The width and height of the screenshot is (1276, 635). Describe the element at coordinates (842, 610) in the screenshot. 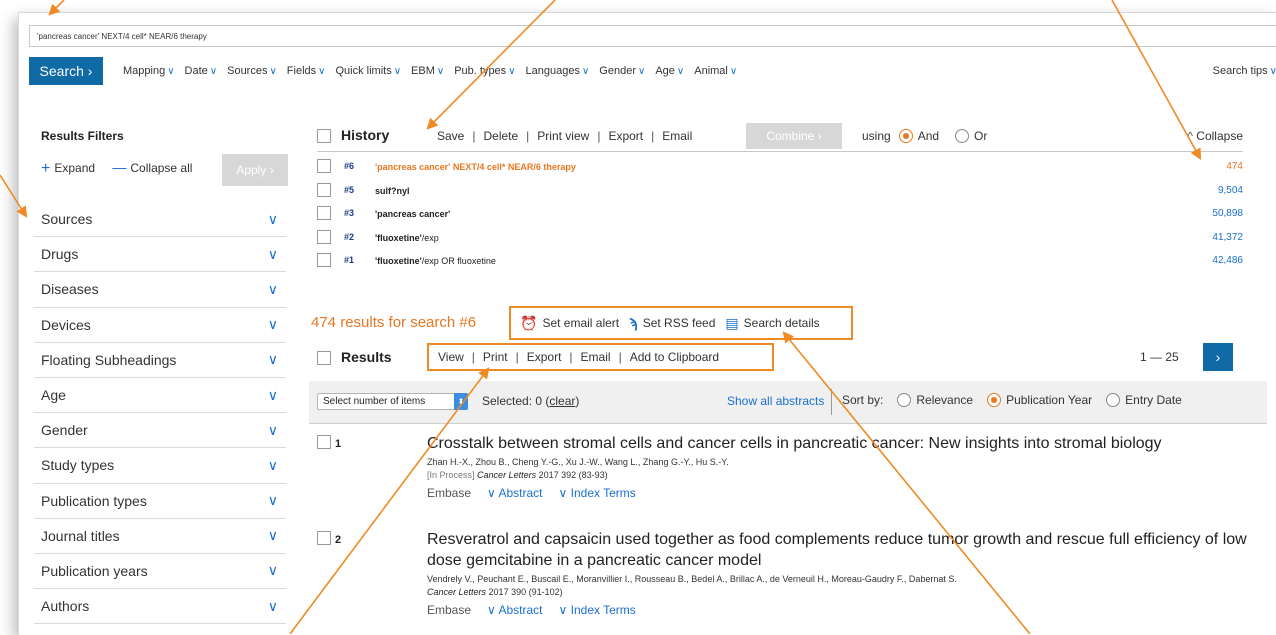

I see `result-links: Embase ∨ Abstract ∨ Index Terms` at that location.